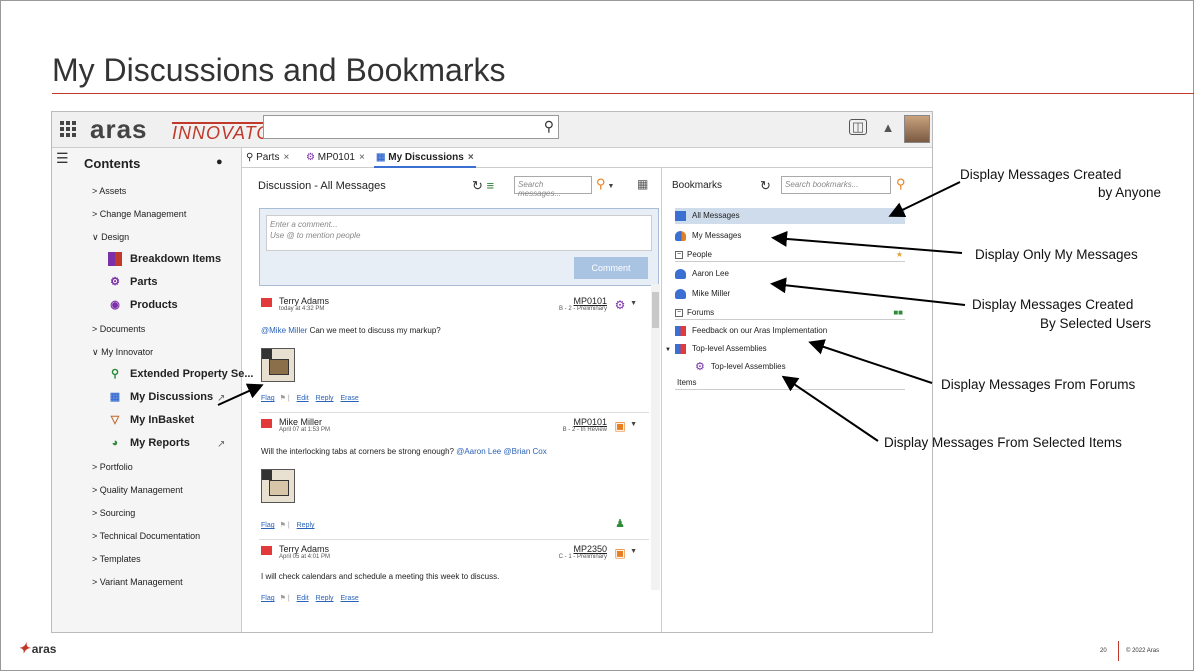  I want to click on sidebar-item-my-reports: ◕ My Reports, so click(149, 443).